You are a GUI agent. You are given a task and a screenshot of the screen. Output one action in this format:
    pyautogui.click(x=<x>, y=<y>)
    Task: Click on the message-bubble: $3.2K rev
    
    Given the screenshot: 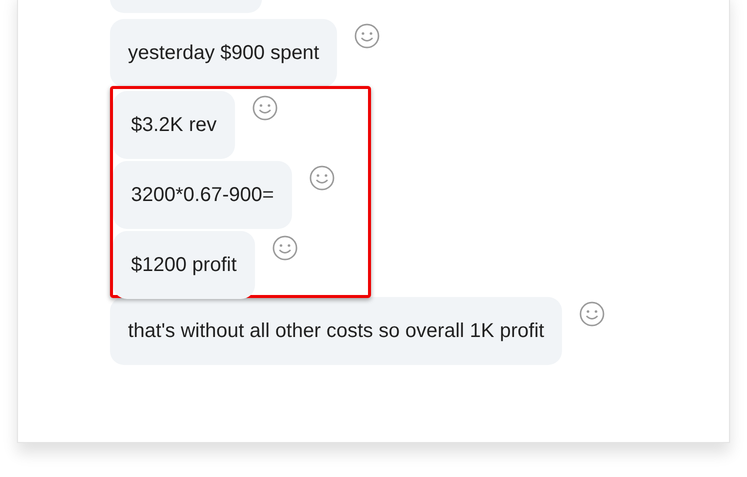 What is the action you would take?
    pyautogui.click(x=174, y=125)
    